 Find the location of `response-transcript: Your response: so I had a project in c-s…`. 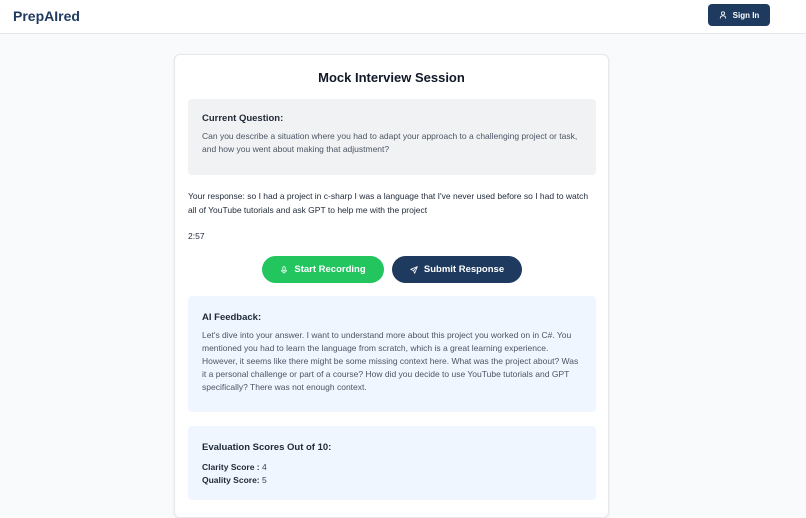

response-transcript: Your response: so I had a project in c-s… is located at coordinates (388, 203).